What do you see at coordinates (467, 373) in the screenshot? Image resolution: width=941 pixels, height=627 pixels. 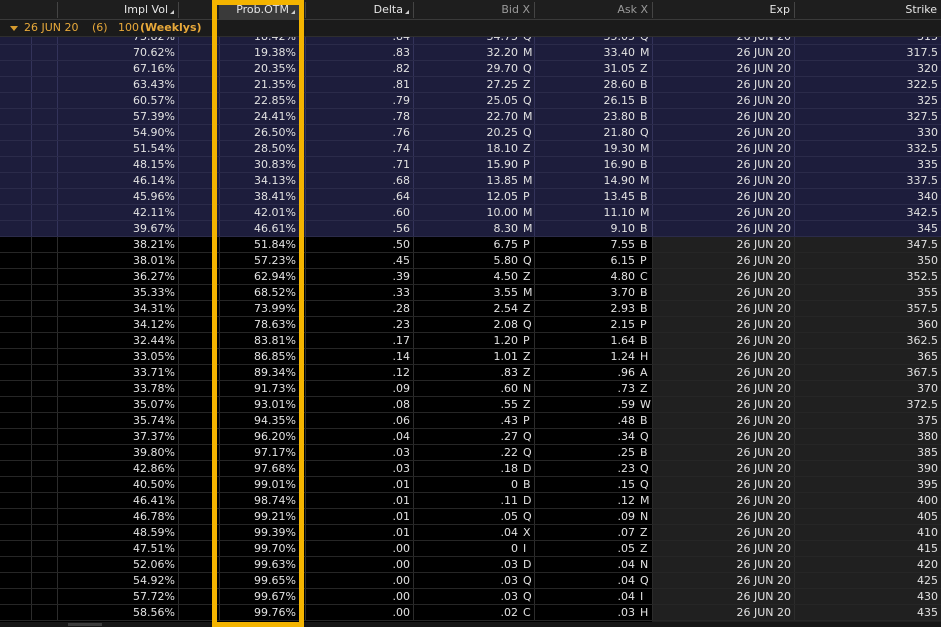 I see `cell-bid: .83` at bounding box center [467, 373].